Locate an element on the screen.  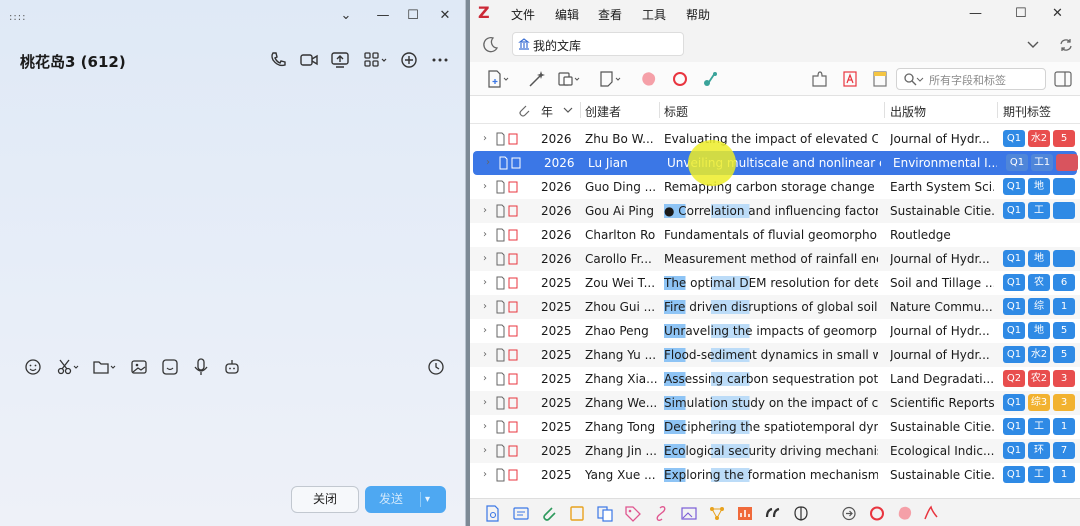
new-note-icon is located at coordinates (611, 79).